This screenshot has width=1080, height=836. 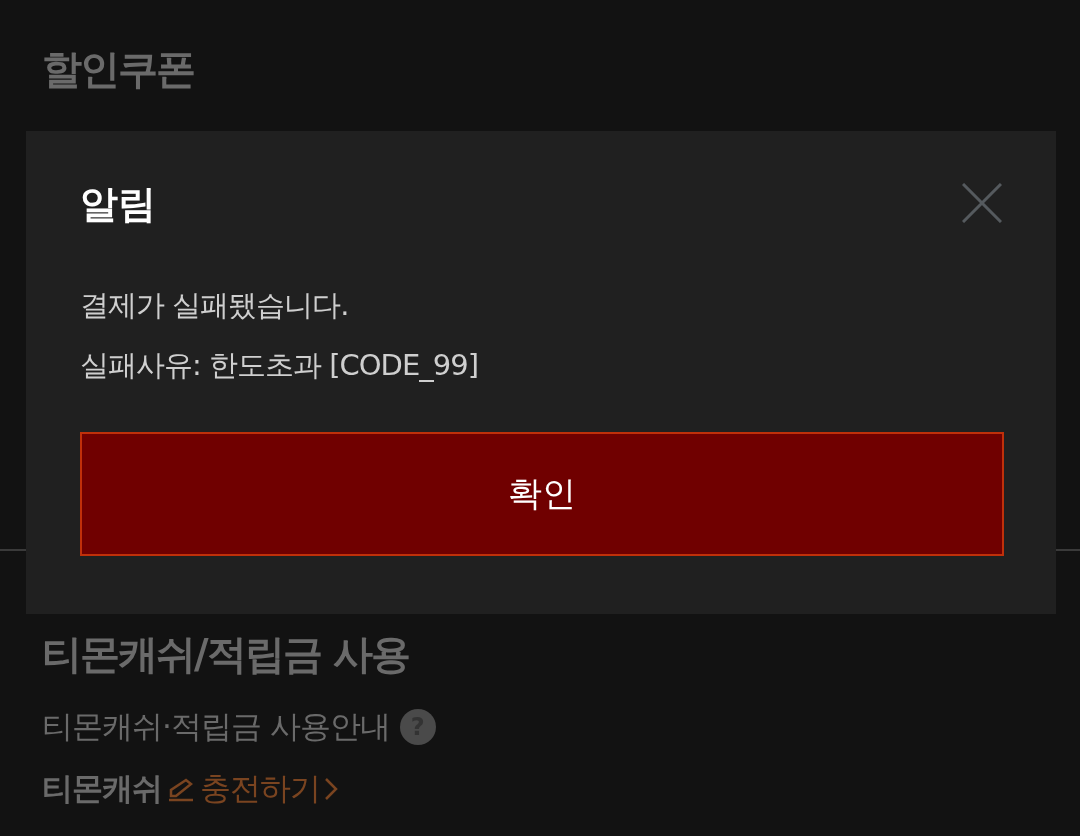 I want to click on confirm-button: 확인, so click(x=542, y=494).